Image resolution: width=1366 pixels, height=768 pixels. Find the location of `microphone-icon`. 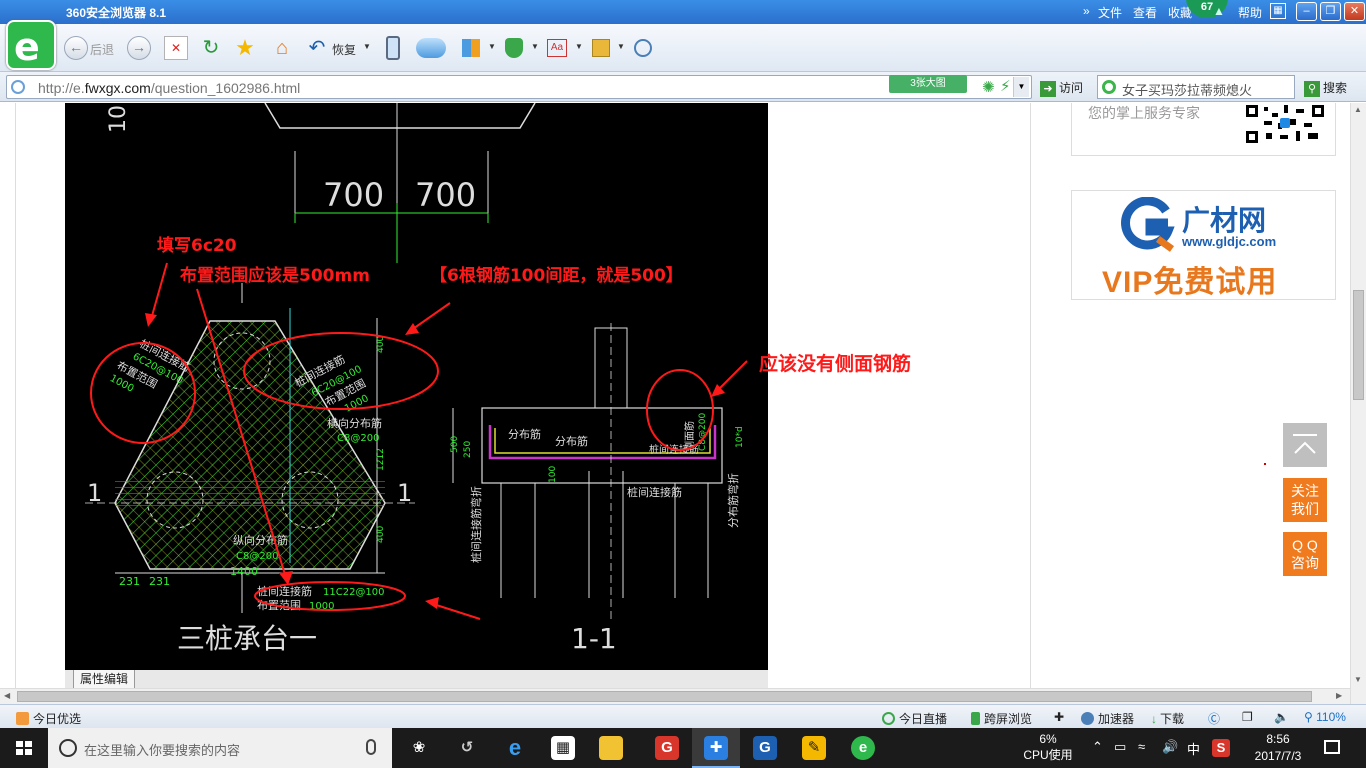

microphone-icon is located at coordinates (371, 747).